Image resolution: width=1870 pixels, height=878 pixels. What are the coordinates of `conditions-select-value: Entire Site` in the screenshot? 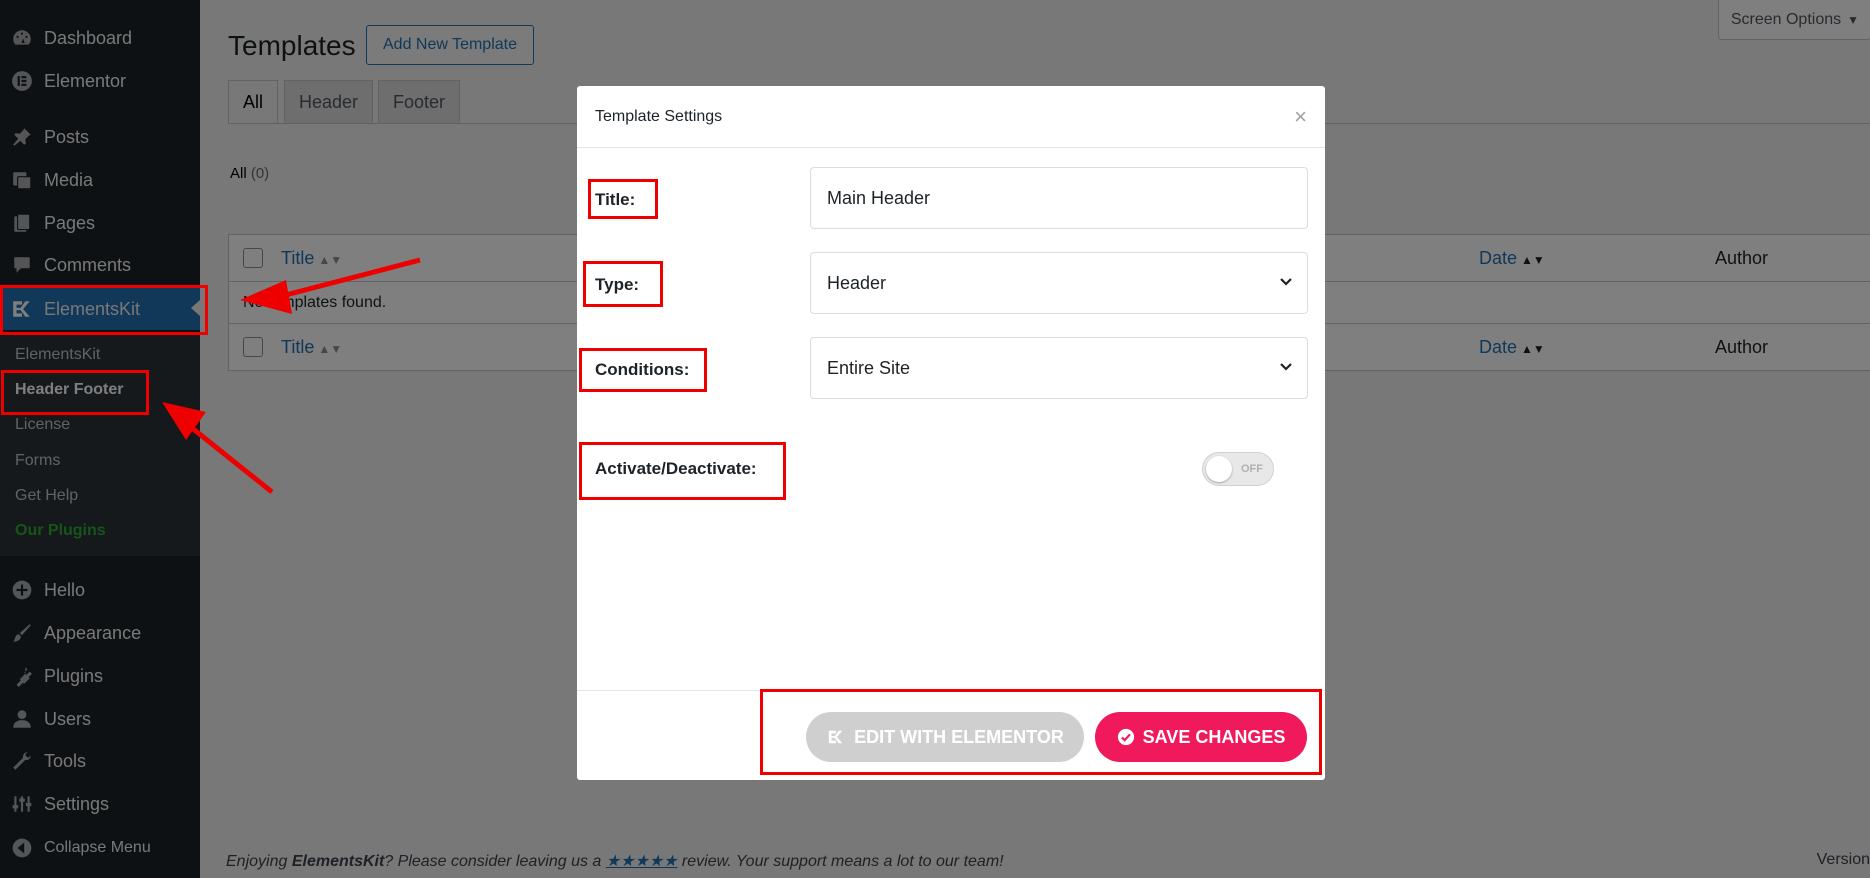 It's located at (869, 367).